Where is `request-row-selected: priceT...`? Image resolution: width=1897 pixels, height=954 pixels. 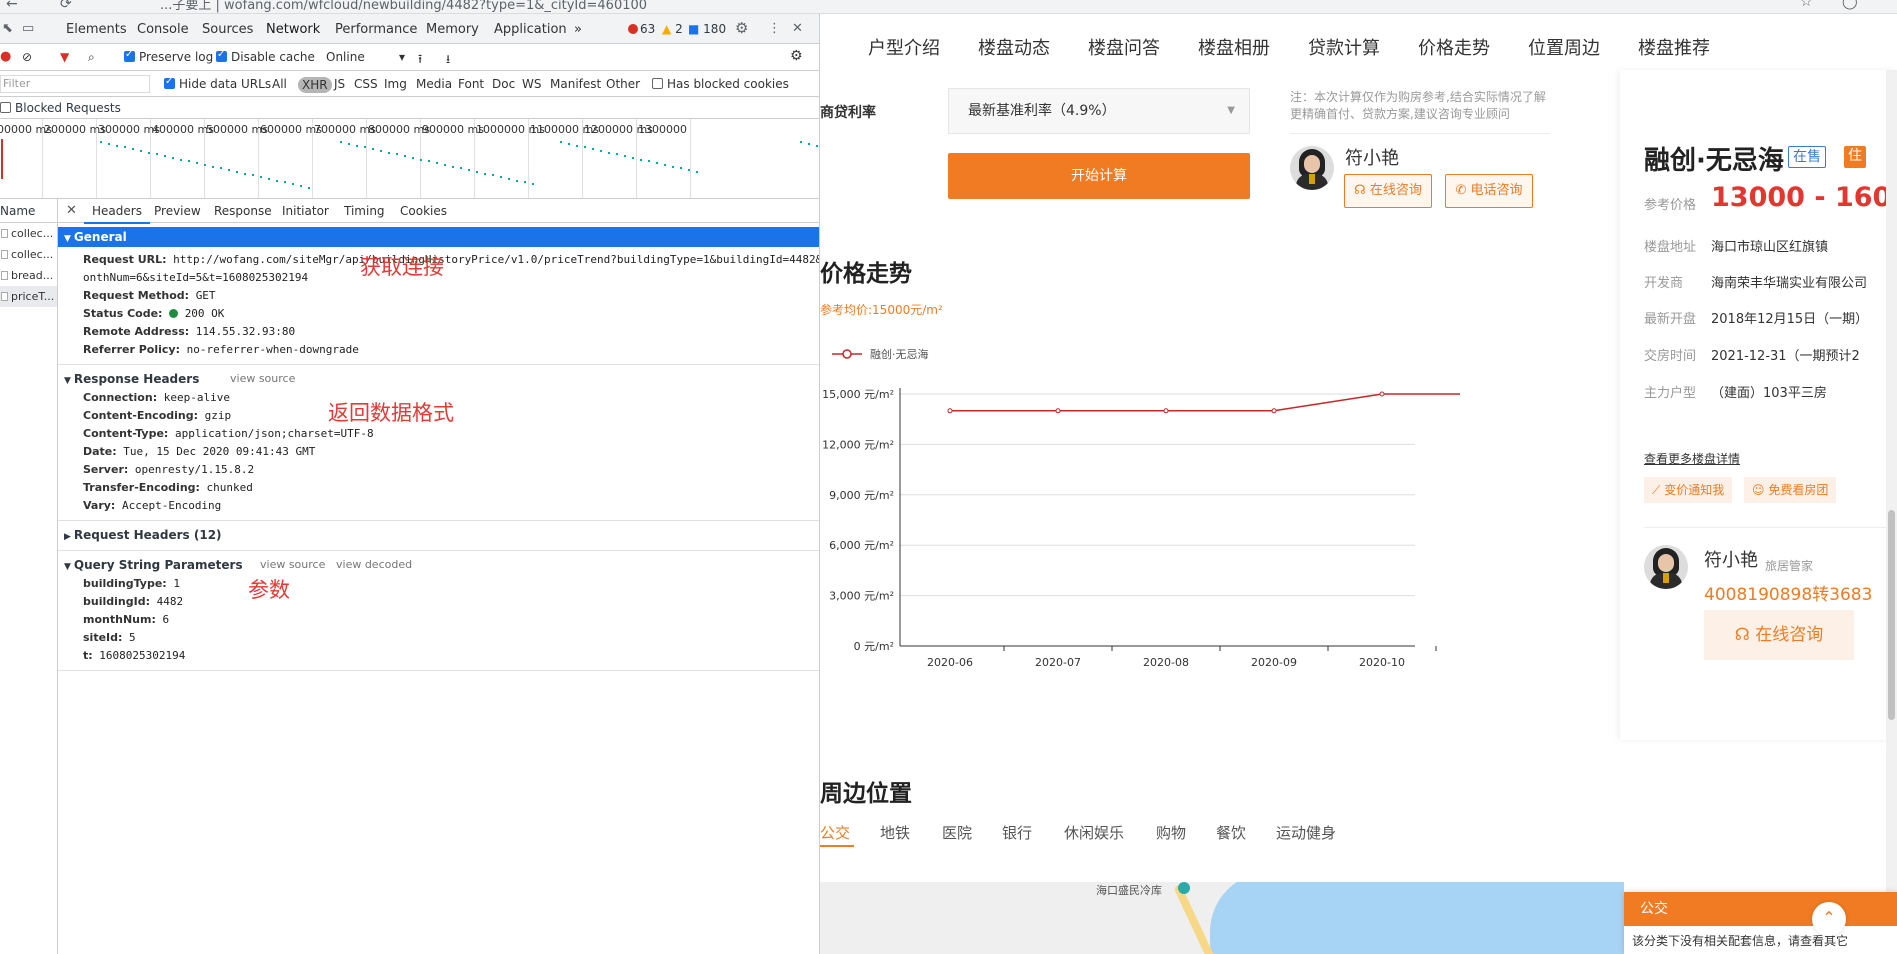
request-row-selected: priceT... is located at coordinates (28, 296).